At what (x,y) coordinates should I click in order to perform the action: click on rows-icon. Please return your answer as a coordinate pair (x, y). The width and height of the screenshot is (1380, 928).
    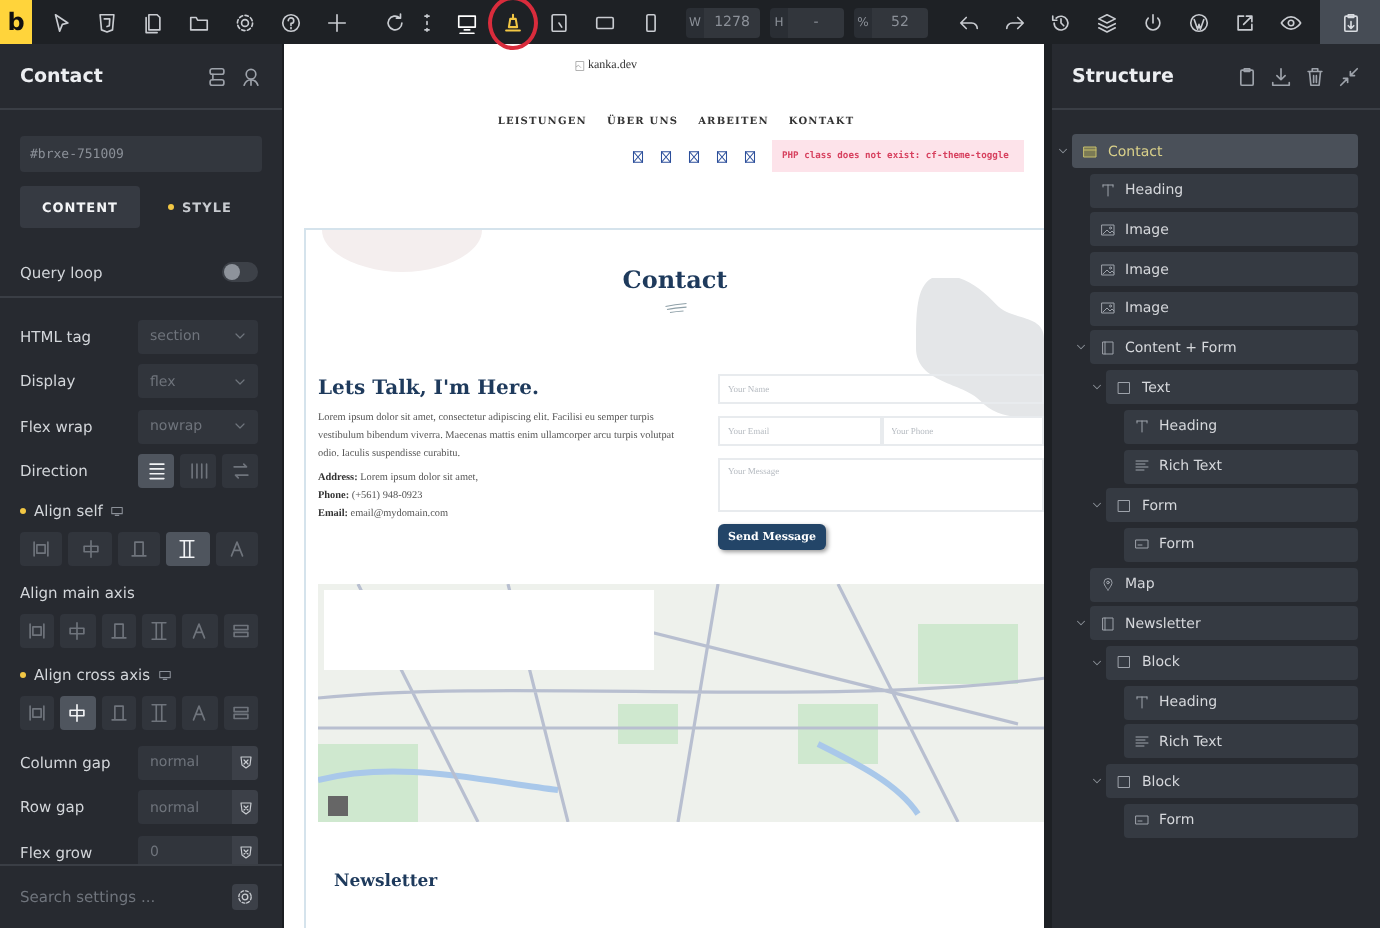
    Looking at the image, I should click on (156, 471).